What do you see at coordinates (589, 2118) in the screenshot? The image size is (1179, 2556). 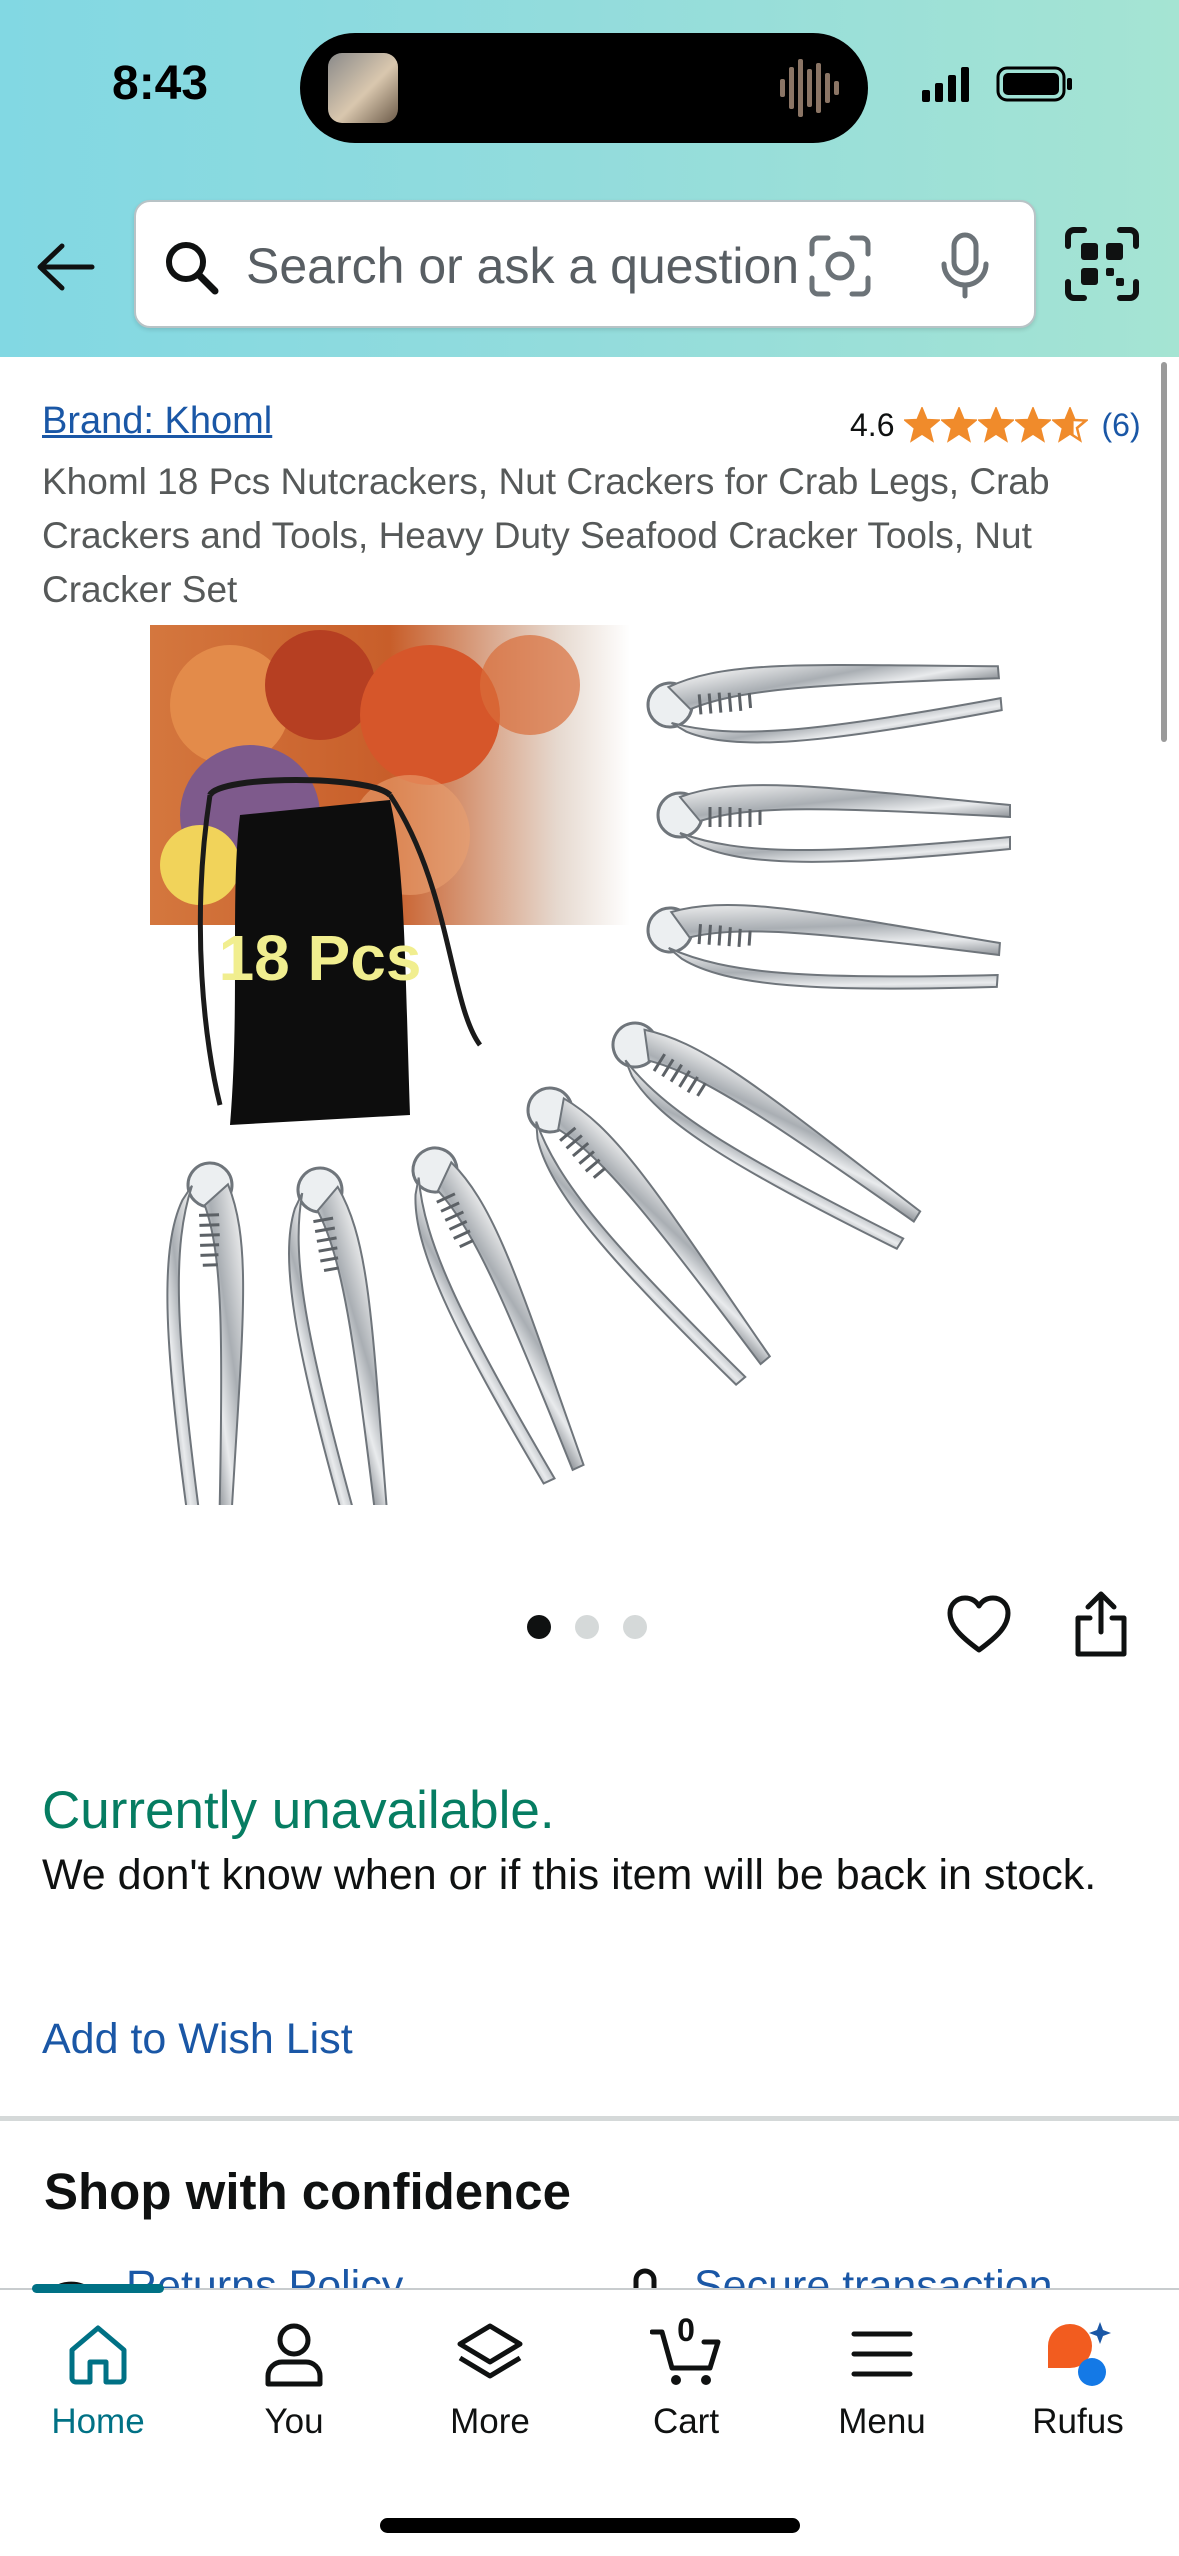 I see `section-divider` at bounding box center [589, 2118].